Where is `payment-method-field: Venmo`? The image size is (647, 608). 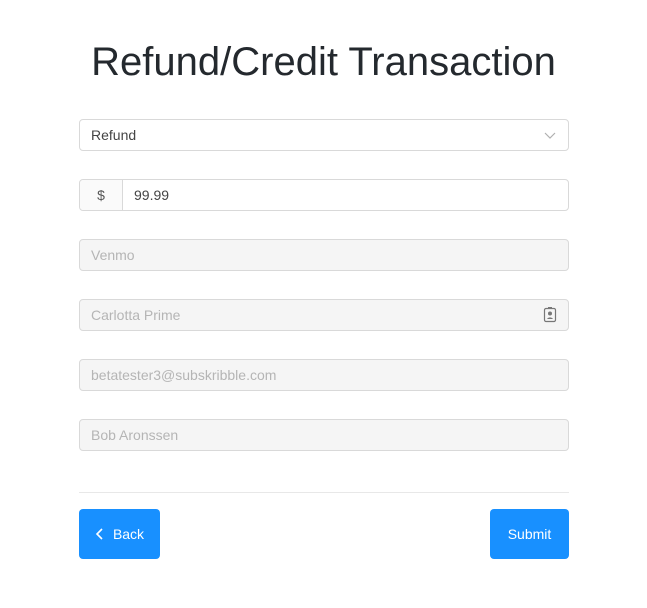
payment-method-field: Venmo is located at coordinates (324, 255).